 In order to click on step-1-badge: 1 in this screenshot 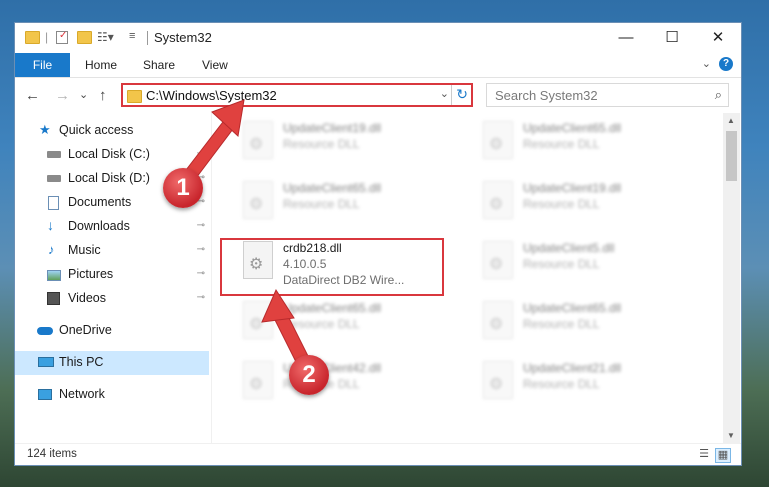, I will do `click(183, 188)`.